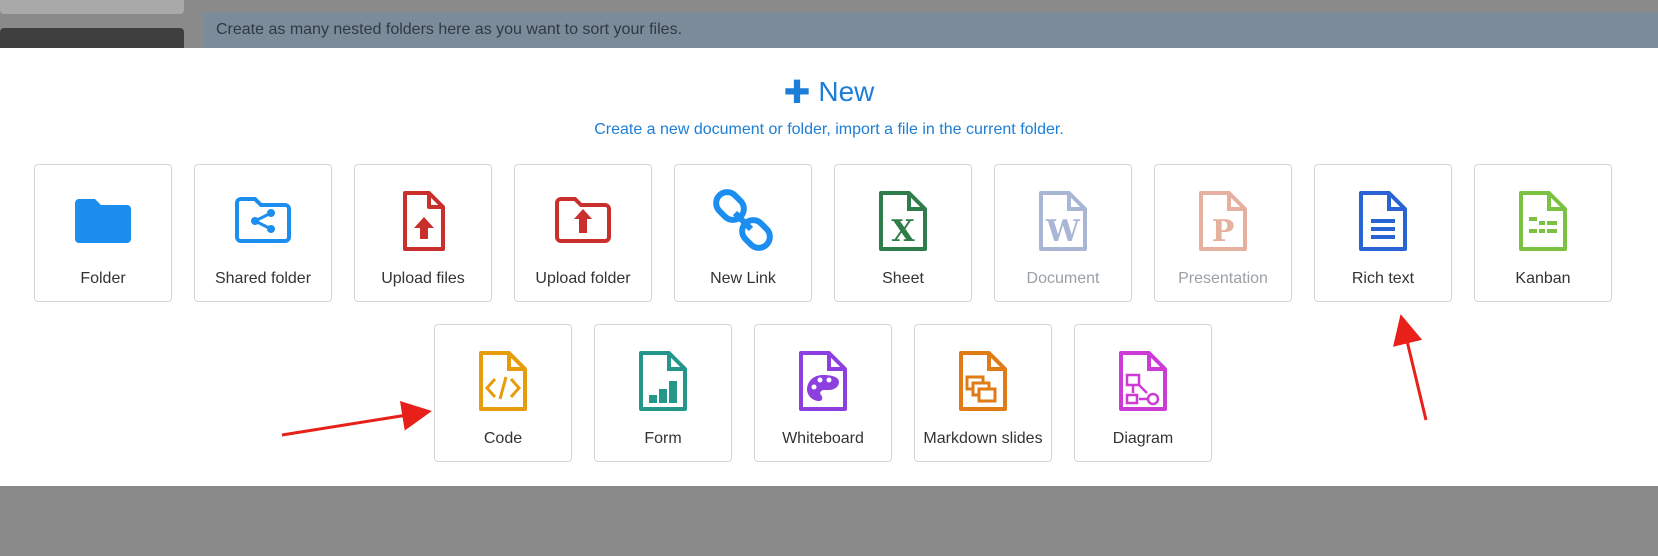 Image resolution: width=1658 pixels, height=556 pixels. What do you see at coordinates (1543, 278) in the screenshot?
I see `tile-label: Kanban` at bounding box center [1543, 278].